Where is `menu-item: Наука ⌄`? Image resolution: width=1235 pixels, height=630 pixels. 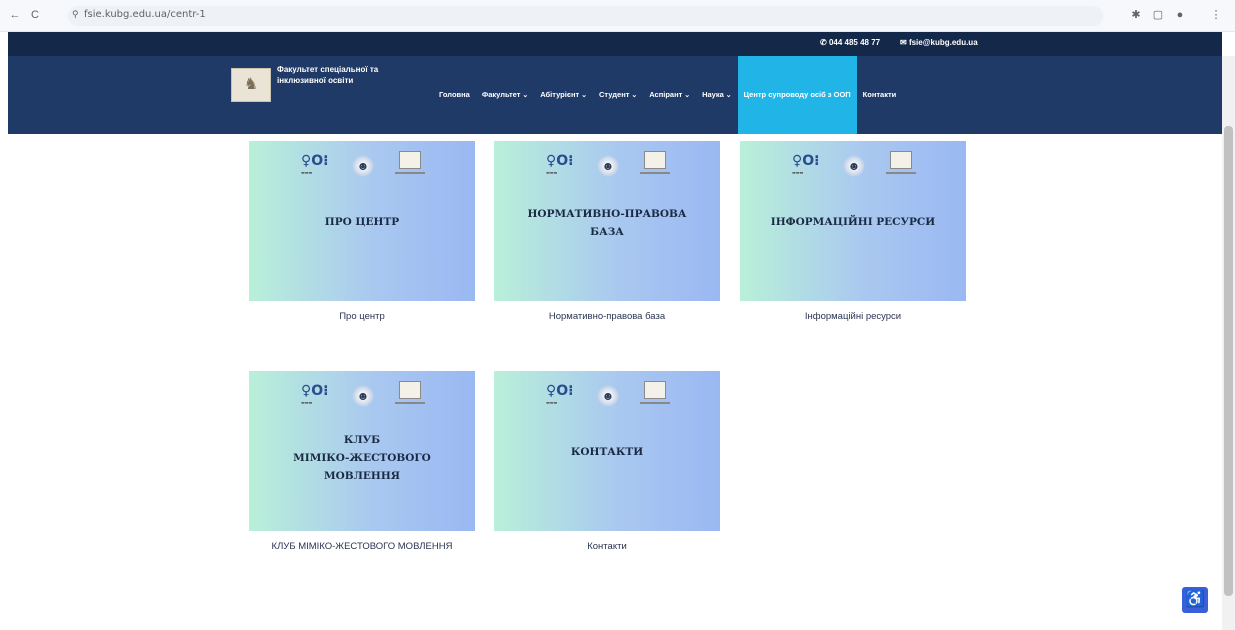 menu-item: Наука ⌄ is located at coordinates (717, 95).